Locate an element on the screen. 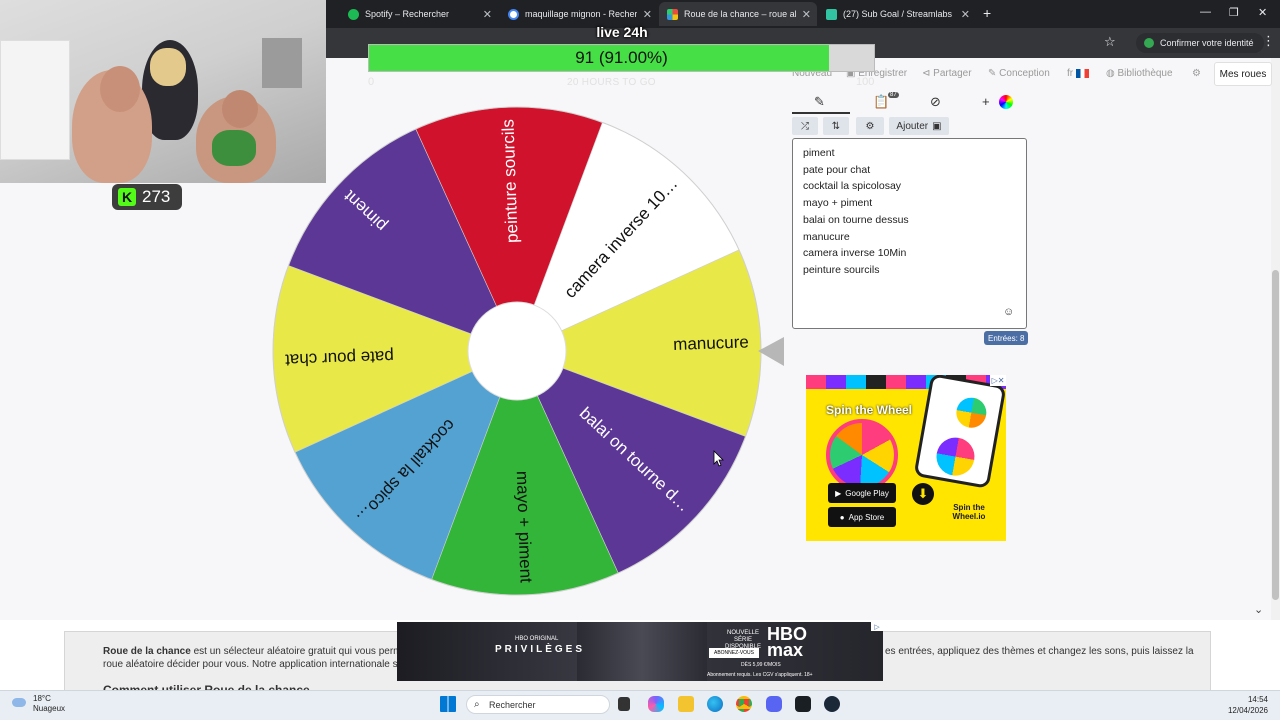  entries-count-badge: Entrées: 8 is located at coordinates (1006, 338).